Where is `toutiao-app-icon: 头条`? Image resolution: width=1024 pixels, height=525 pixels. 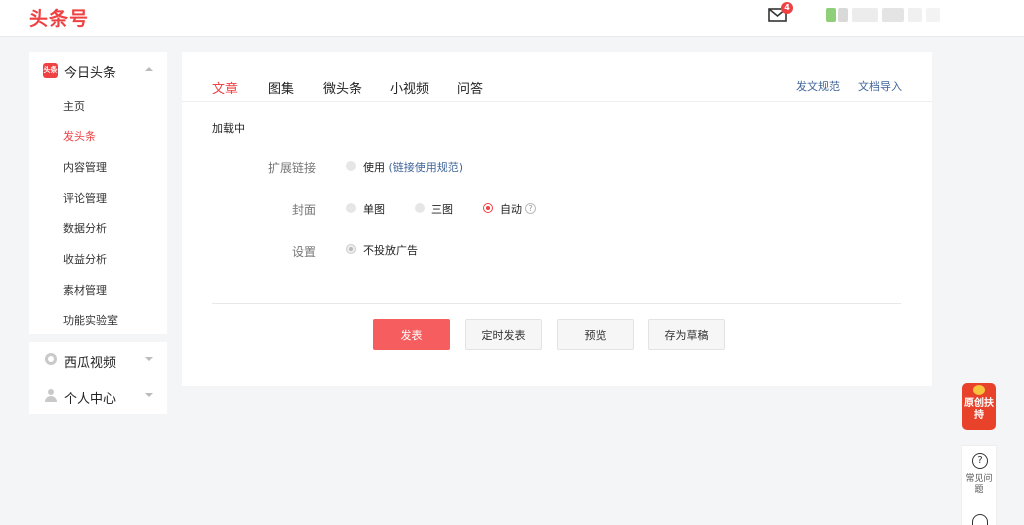 toutiao-app-icon: 头条 is located at coordinates (50, 70).